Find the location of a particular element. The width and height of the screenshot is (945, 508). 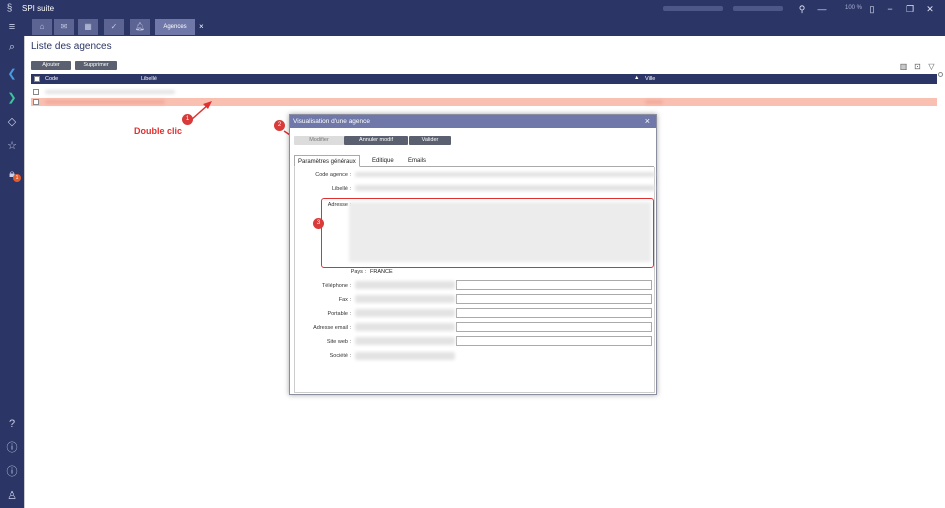

value-libelle is located at coordinates (505, 188).